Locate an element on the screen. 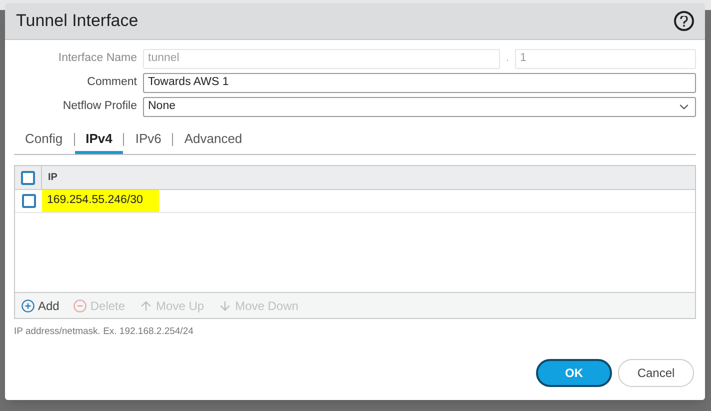  dialog-title: Tunnel Interface is located at coordinates (77, 21).